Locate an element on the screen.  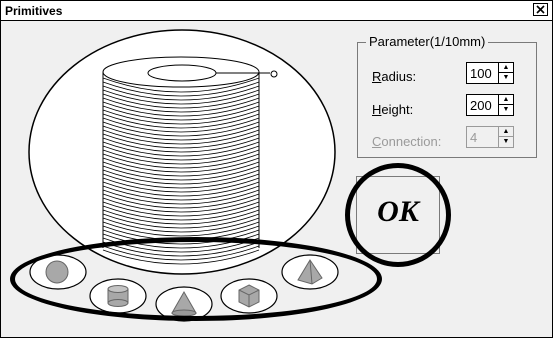
radius-spinner: 100 ▲ ▼ is located at coordinates (490, 73).